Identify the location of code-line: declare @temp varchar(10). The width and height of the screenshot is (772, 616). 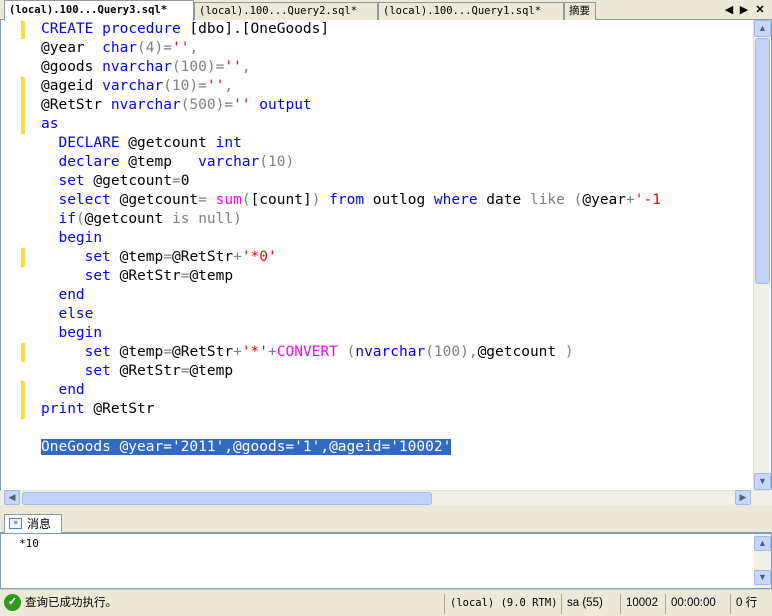
(167, 162).